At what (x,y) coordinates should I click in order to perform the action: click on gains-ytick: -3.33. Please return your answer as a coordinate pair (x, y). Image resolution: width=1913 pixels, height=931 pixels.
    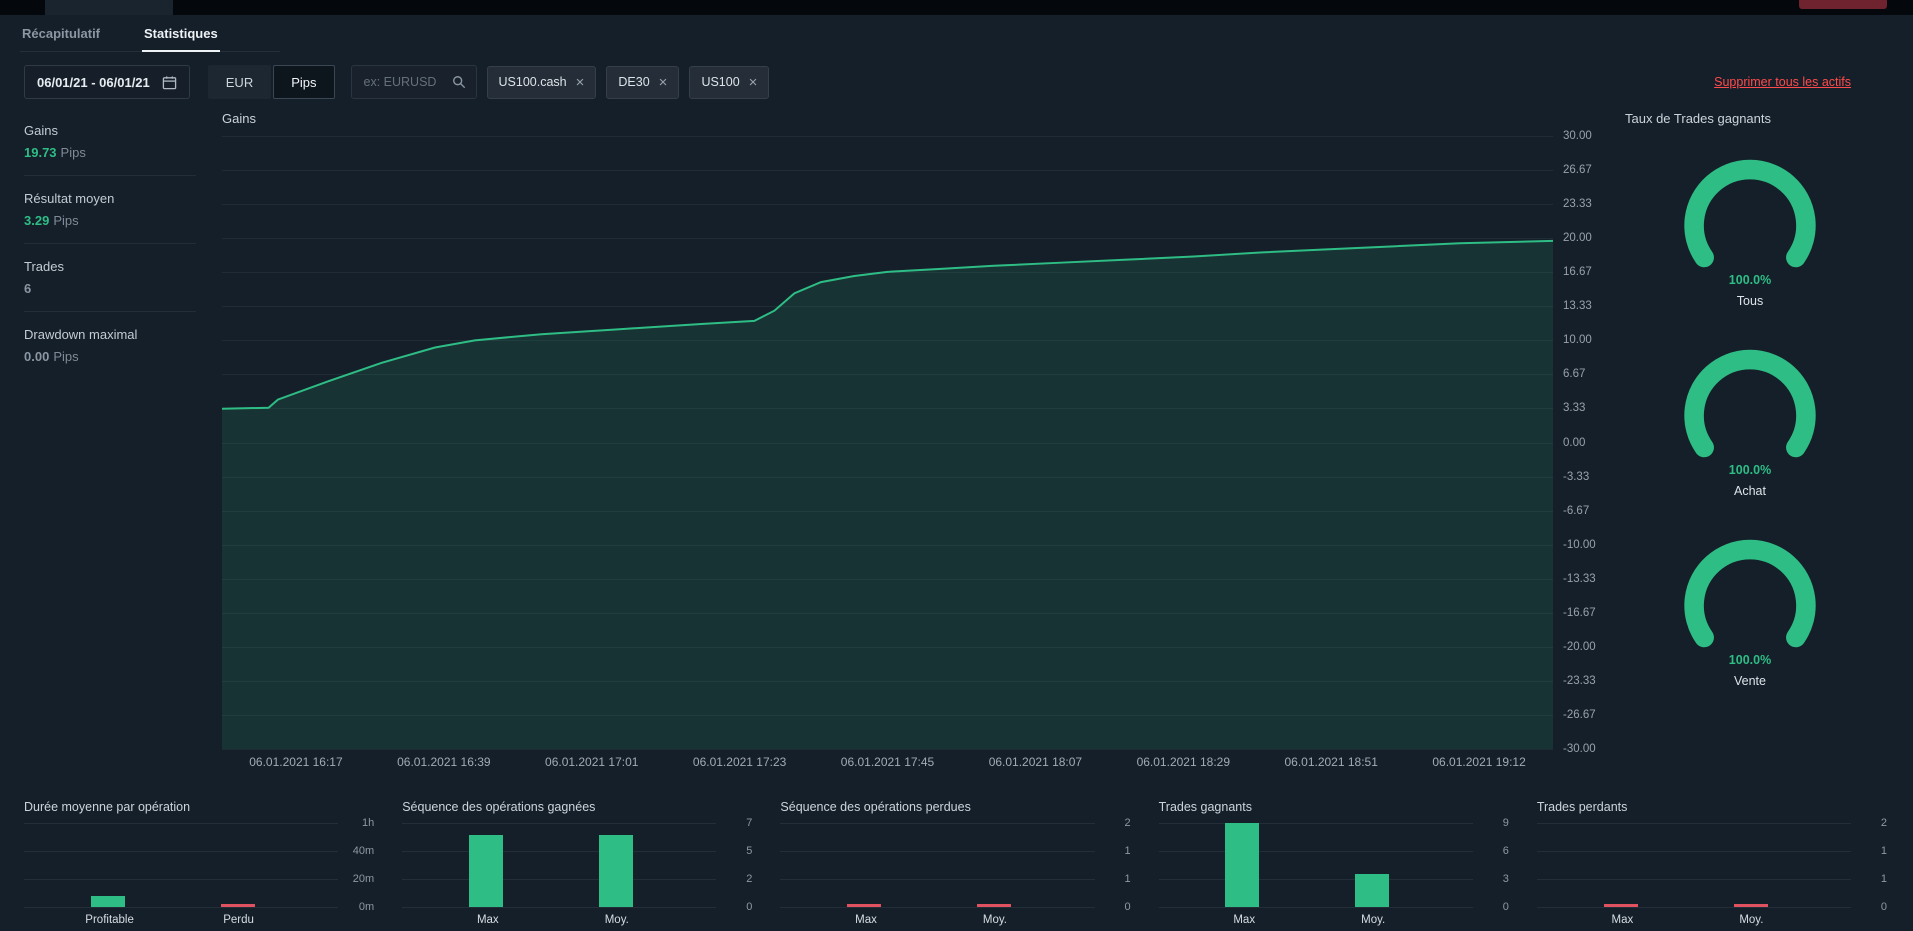
    Looking at the image, I should click on (1576, 476).